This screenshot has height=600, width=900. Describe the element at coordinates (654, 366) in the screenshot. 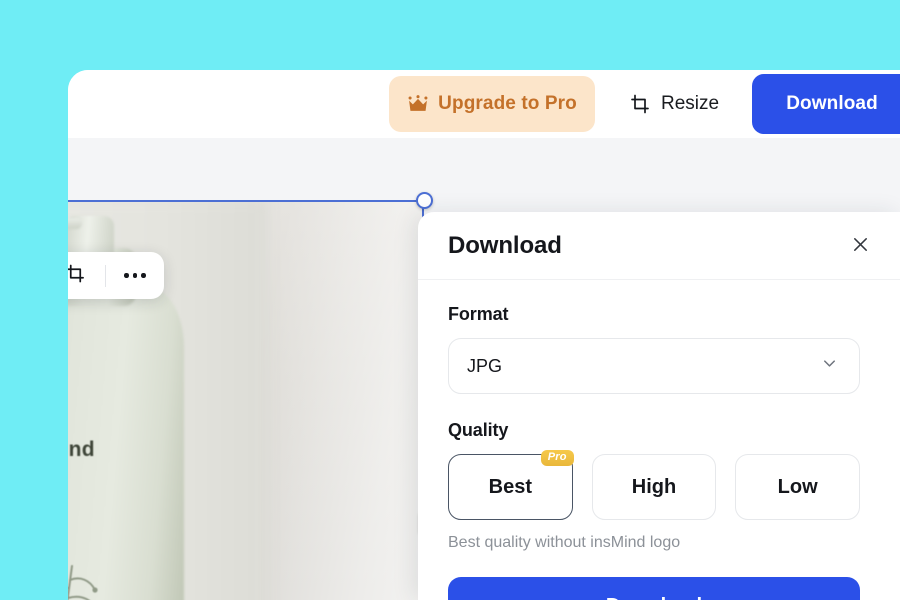

I see `format-select: JPG` at that location.